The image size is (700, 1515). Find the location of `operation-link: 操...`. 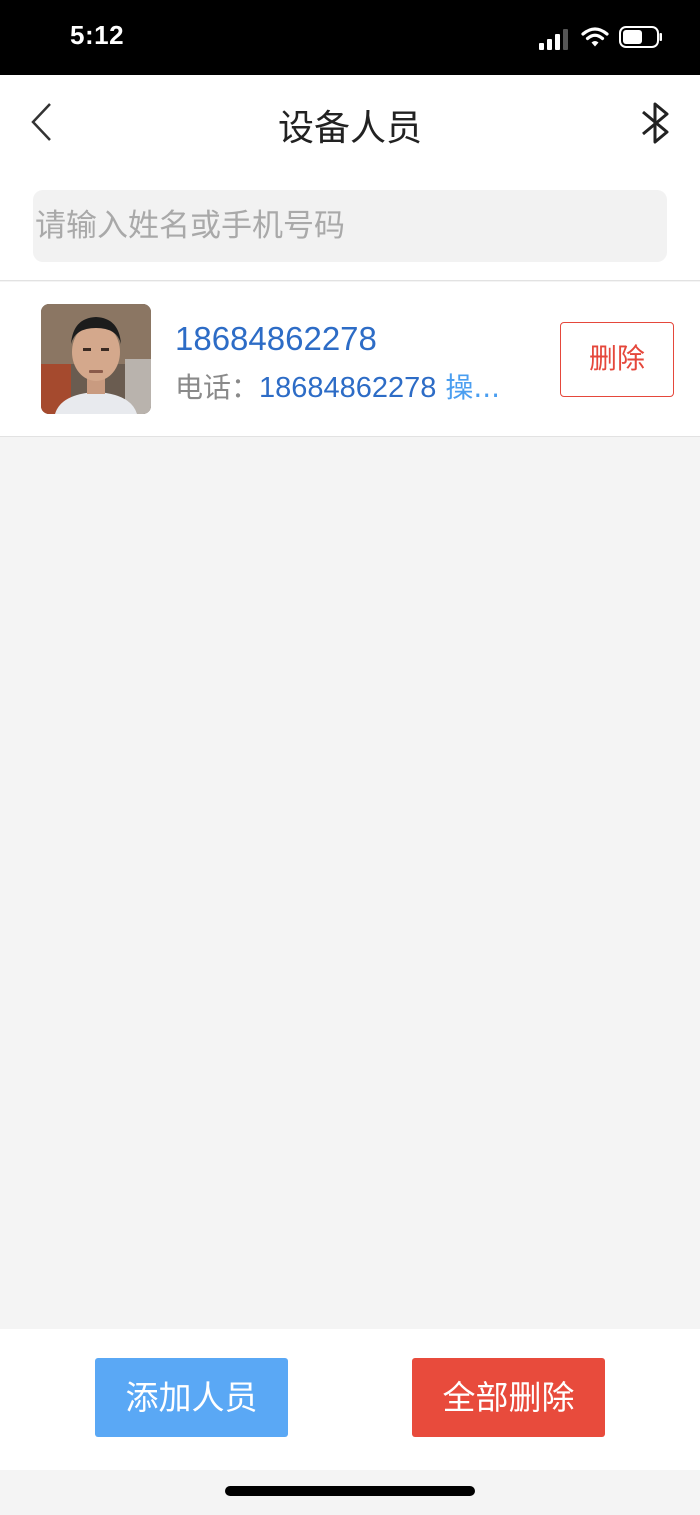

operation-link: 操... is located at coordinates (472, 387).